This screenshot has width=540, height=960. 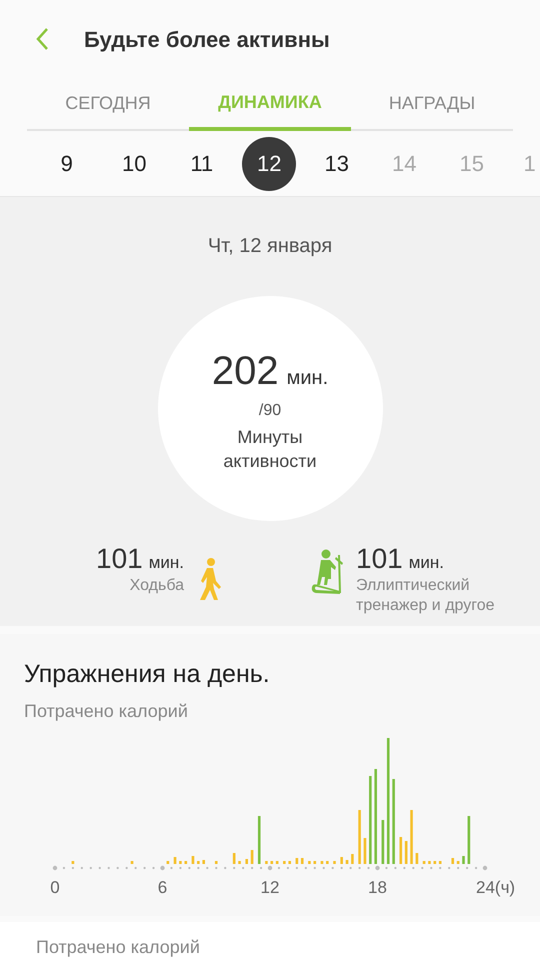 I want to click on screen-title: Будьте более активны, so click(x=207, y=40).